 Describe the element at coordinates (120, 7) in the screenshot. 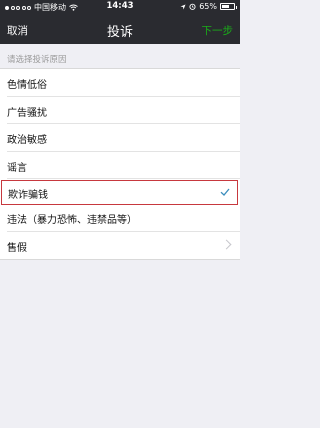

I see `status-bar: 中国移动 14:43 65%` at that location.